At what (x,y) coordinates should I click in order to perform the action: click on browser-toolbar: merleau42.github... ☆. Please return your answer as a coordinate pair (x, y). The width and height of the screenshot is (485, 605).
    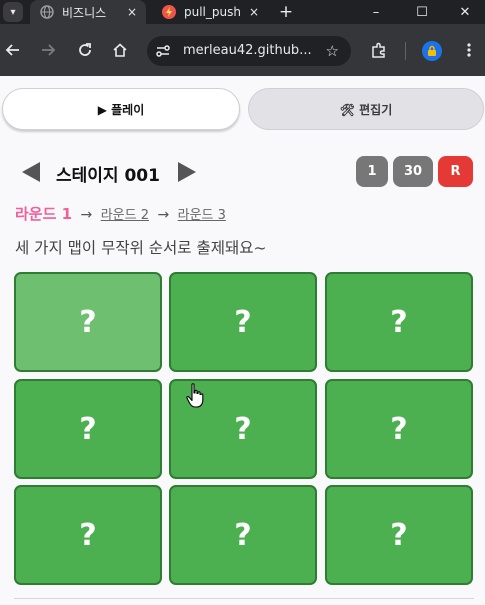
    Looking at the image, I should click on (242, 50).